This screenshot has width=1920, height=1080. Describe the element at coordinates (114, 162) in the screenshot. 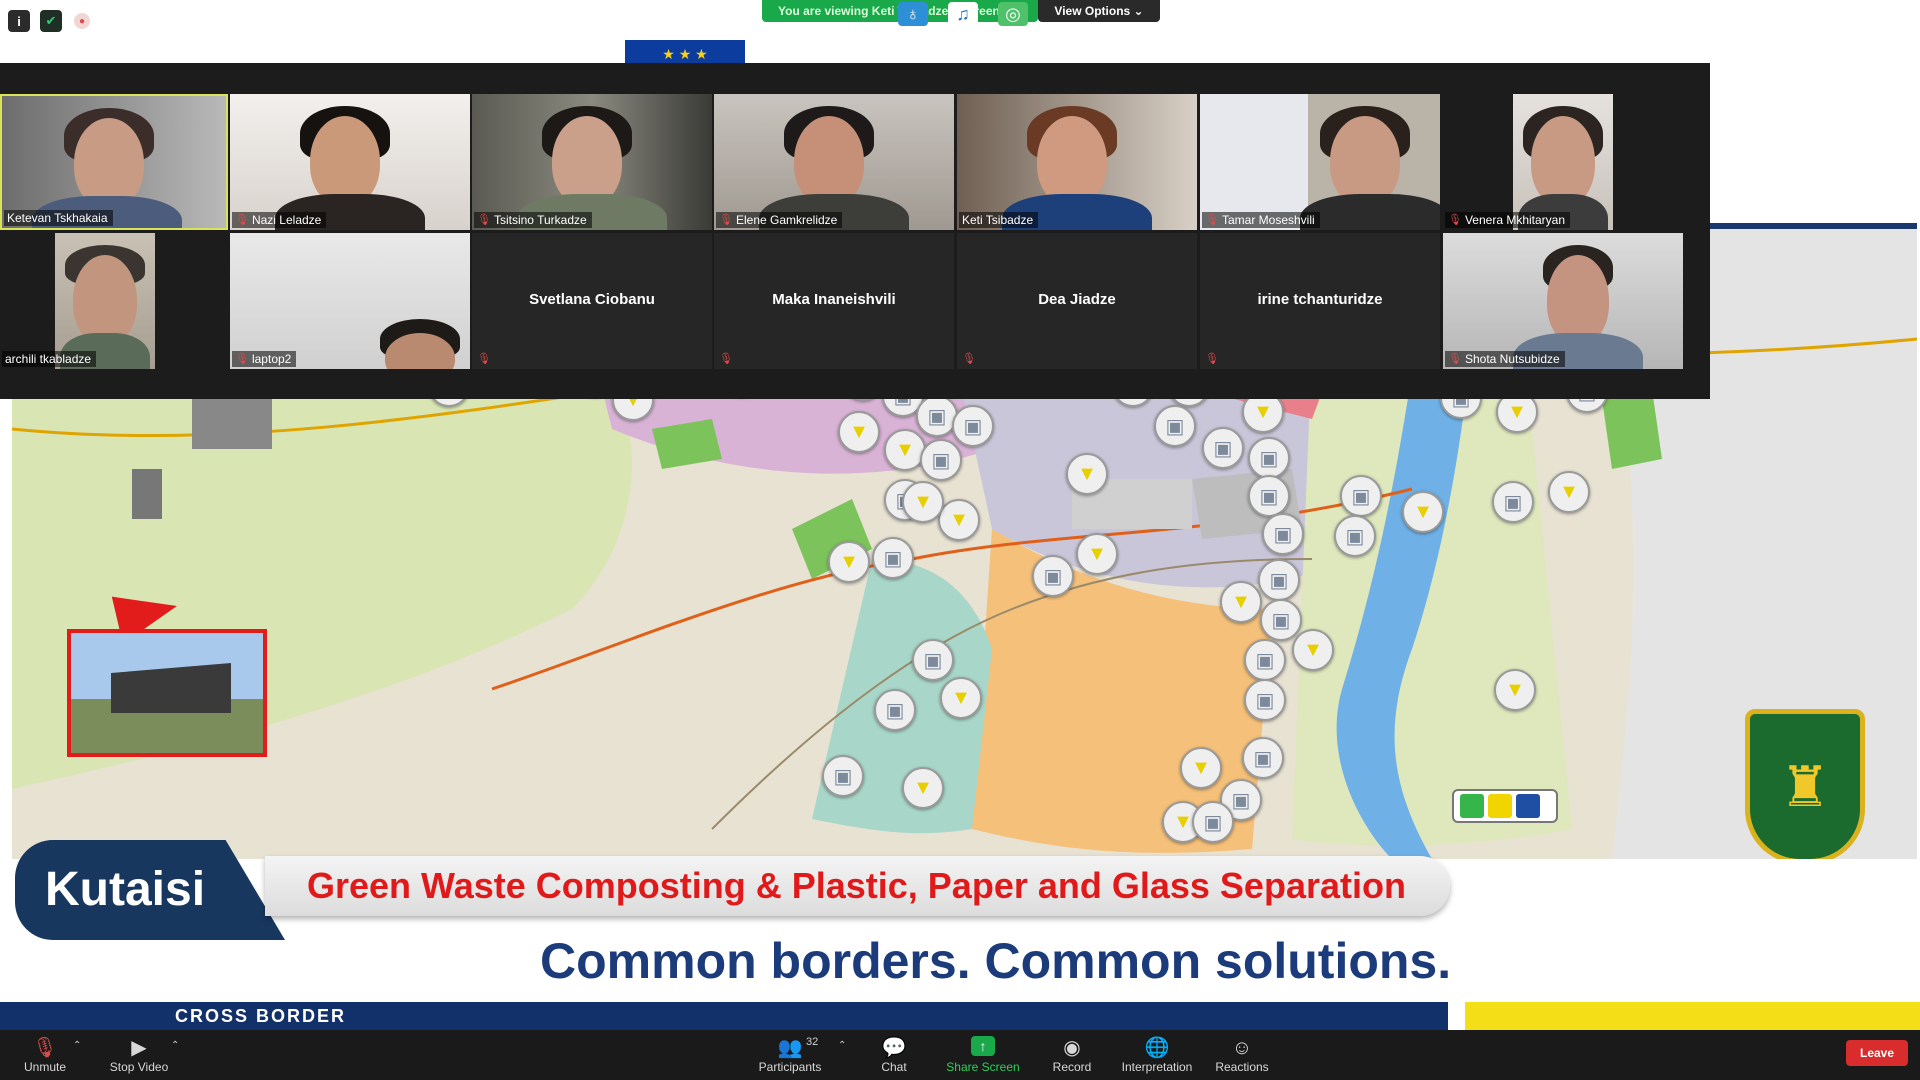

I see `participant-tile: Ketevan Tskhakaia` at that location.